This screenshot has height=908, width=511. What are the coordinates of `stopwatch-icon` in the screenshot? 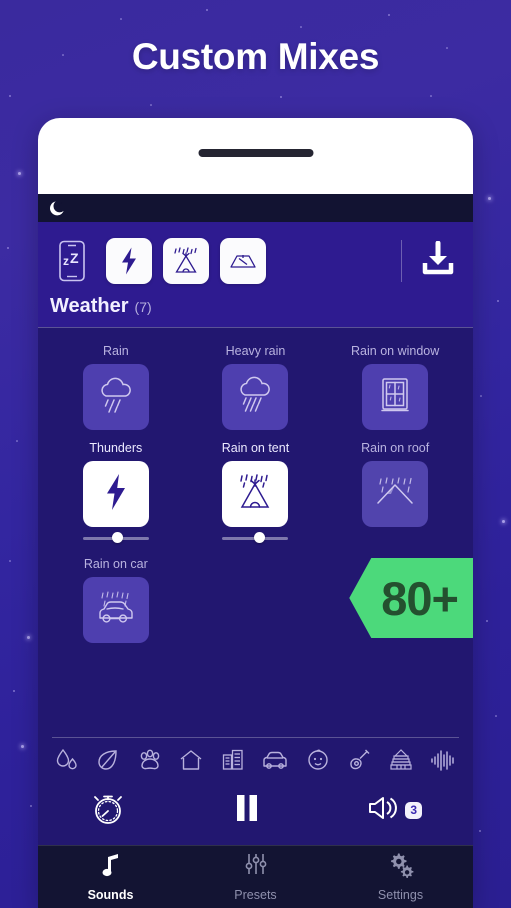 It's located at (108, 810).